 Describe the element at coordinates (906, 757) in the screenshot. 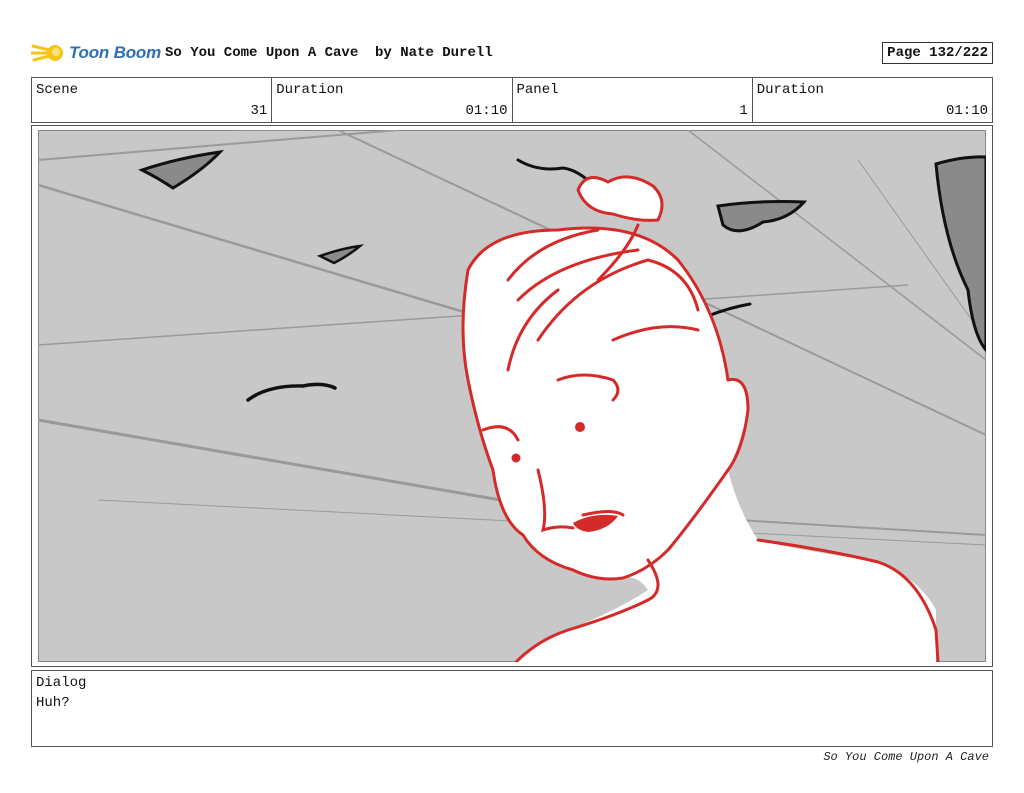

I see `footer-title: So You Come Upon A Cave` at that location.